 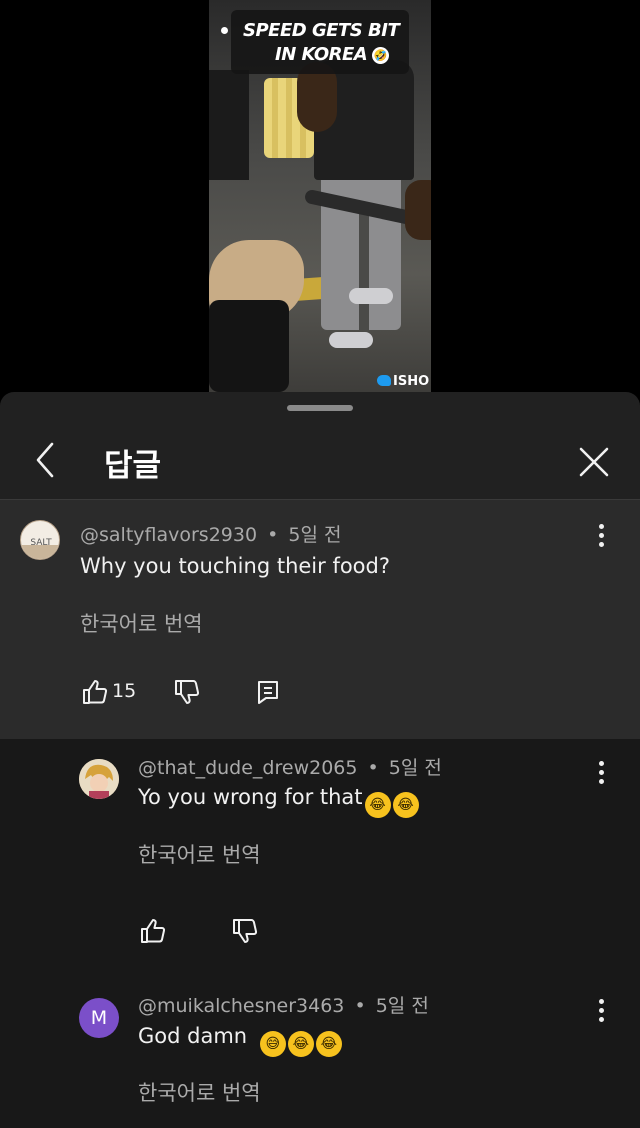 What do you see at coordinates (384, 380) in the screenshot?
I see `twitter-bird-icon` at bounding box center [384, 380].